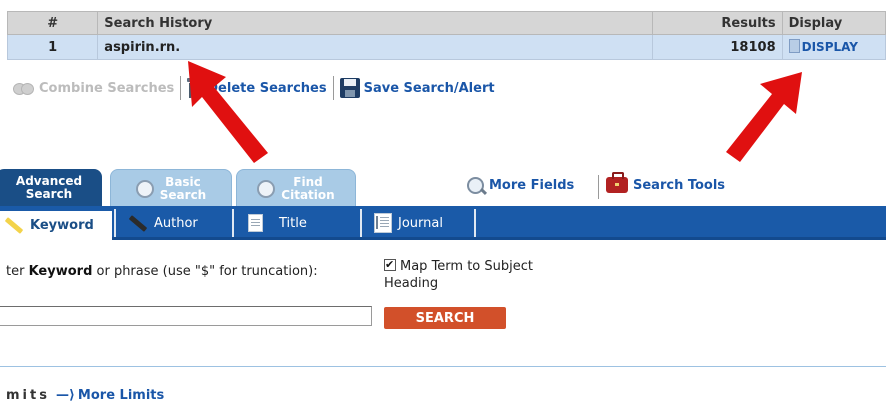  I want to click on pen-icon, so click(138, 223).